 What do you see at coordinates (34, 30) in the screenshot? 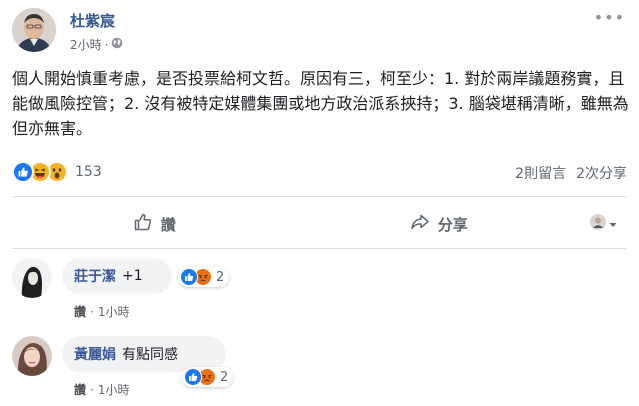
I see `author-avatar` at bounding box center [34, 30].